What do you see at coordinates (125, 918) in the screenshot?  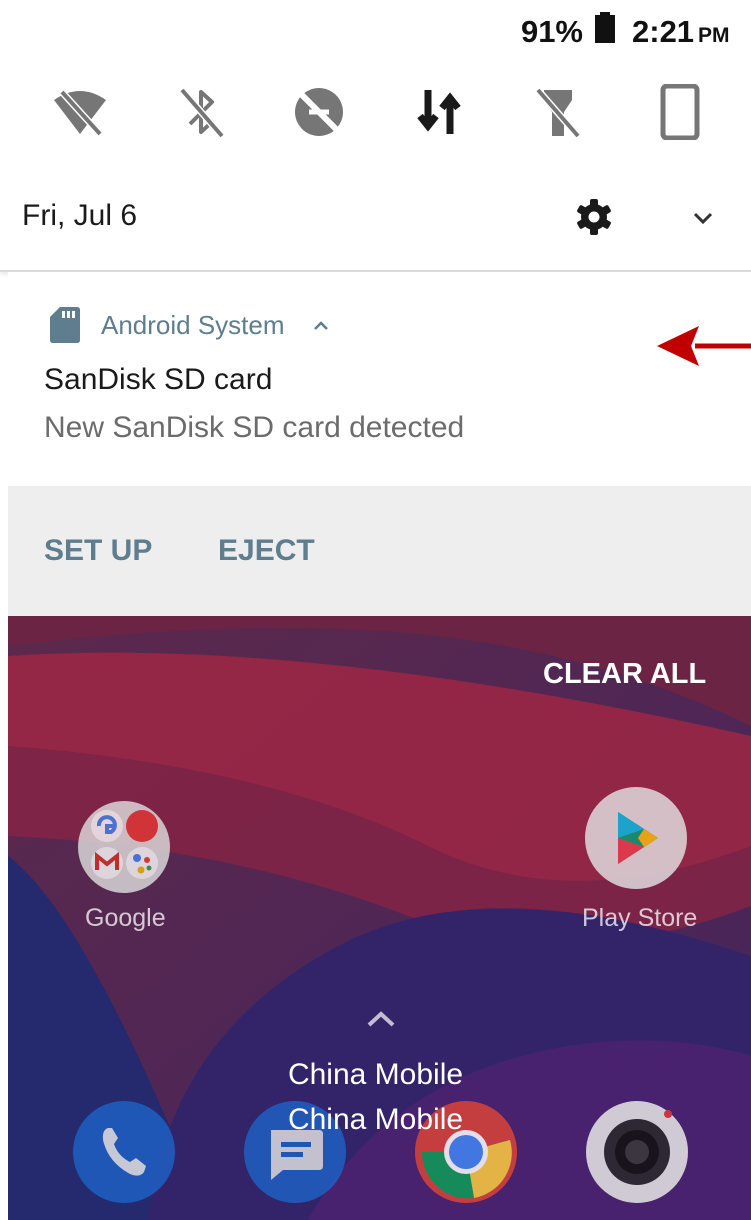 I see `app-label-google: Google` at bounding box center [125, 918].